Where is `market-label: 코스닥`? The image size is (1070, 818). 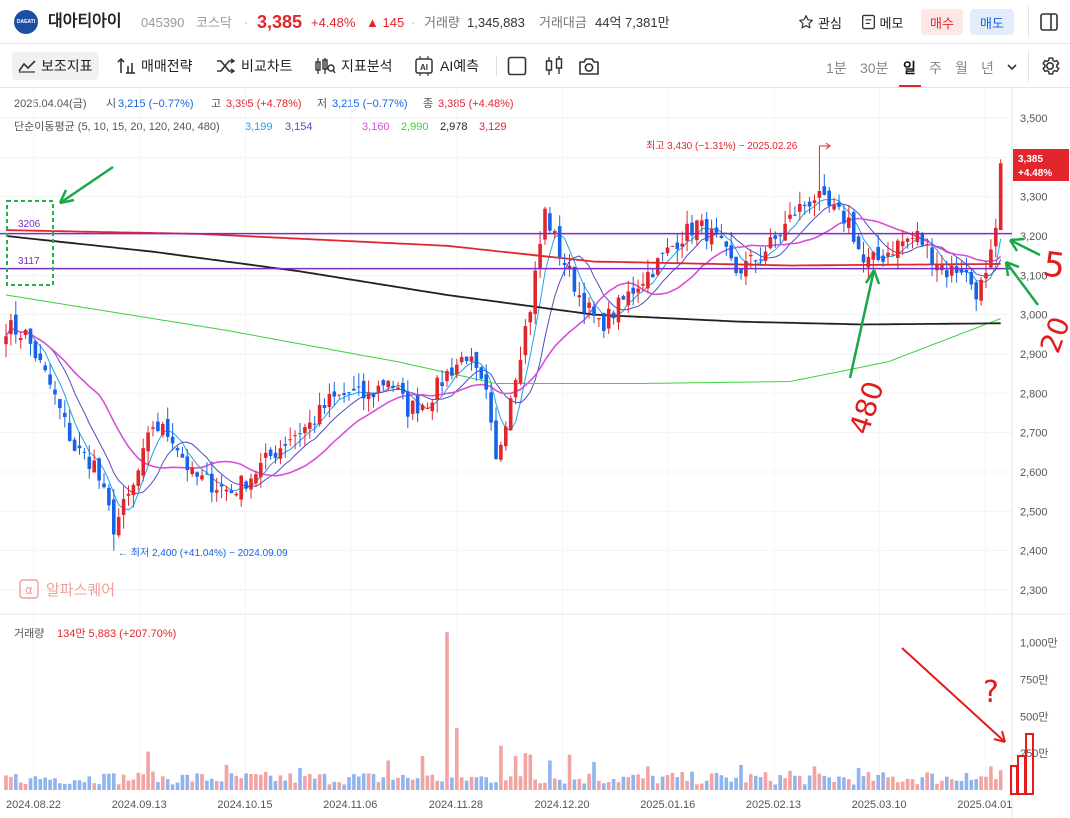 market-label: 코스닥 is located at coordinates (214, 22).